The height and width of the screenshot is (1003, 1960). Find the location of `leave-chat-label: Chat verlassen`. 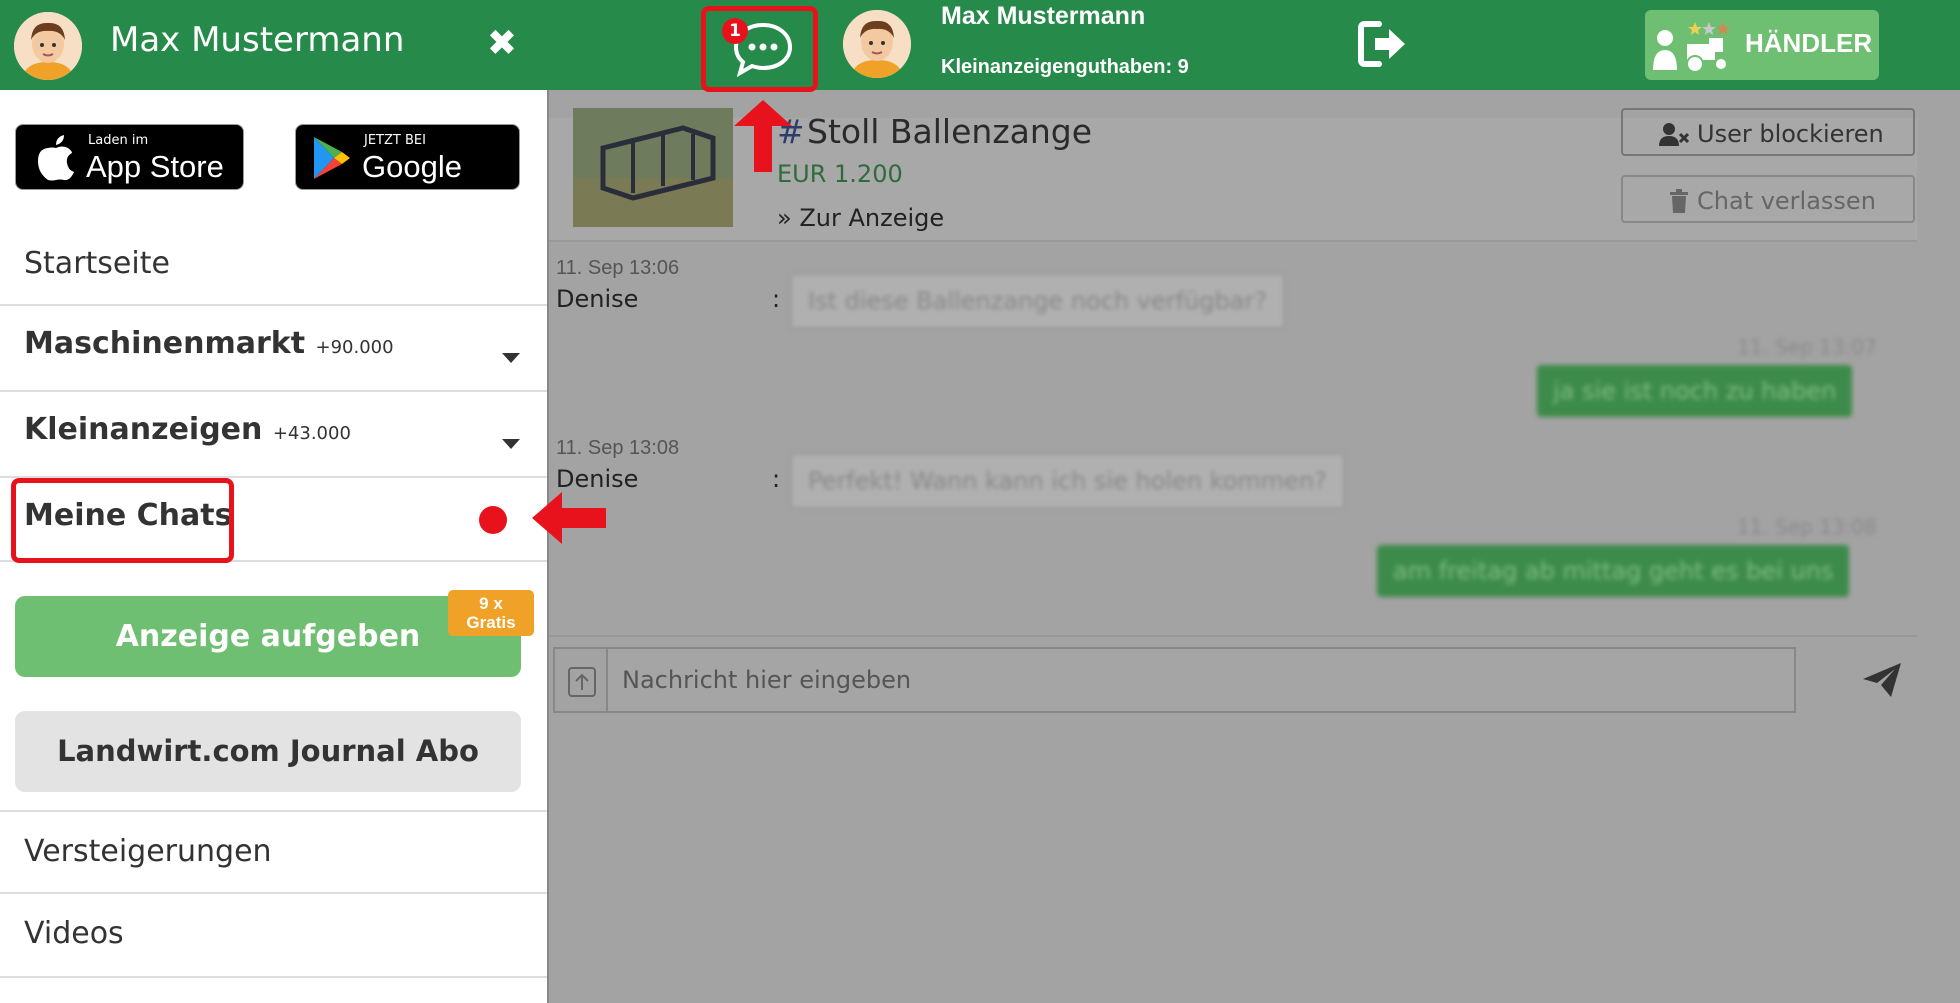

leave-chat-label: Chat verlassen is located at coordinates (1786, 201).